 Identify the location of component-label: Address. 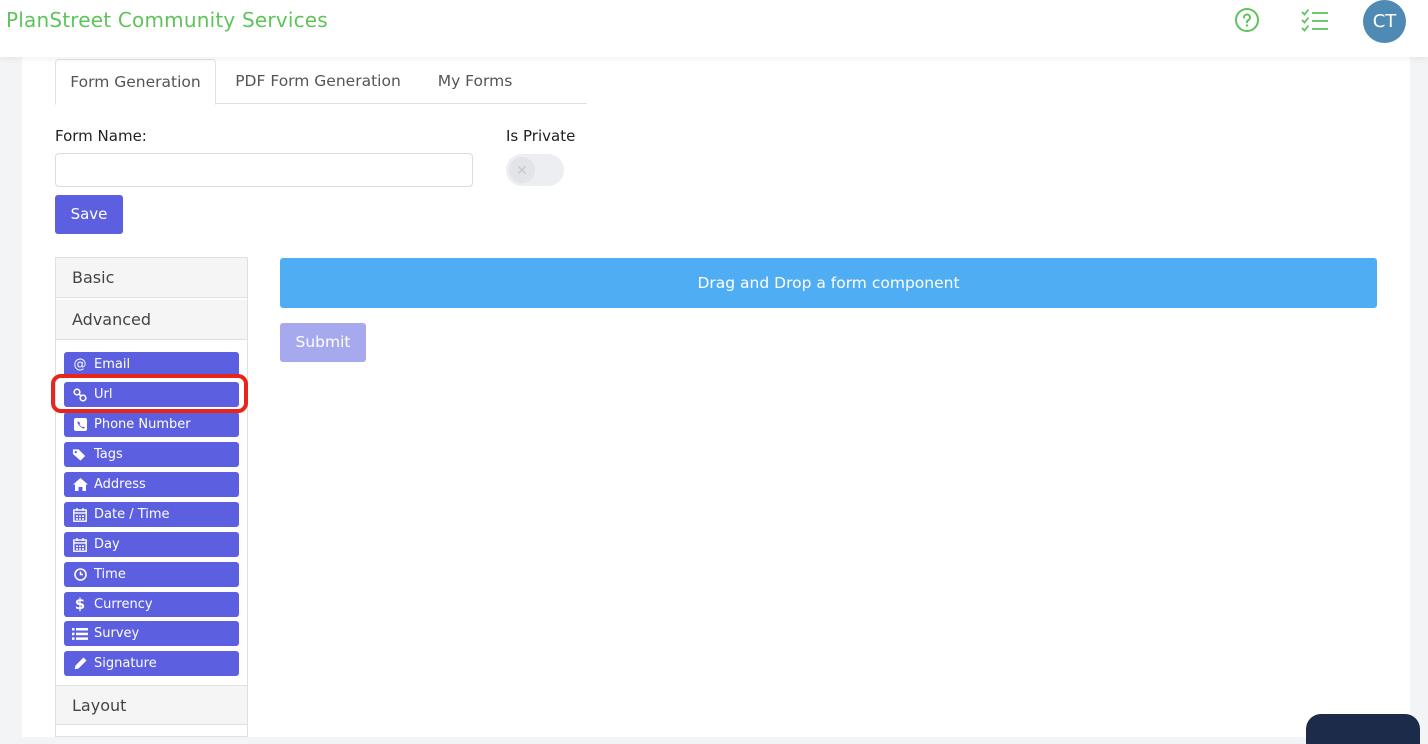
(120, 484).